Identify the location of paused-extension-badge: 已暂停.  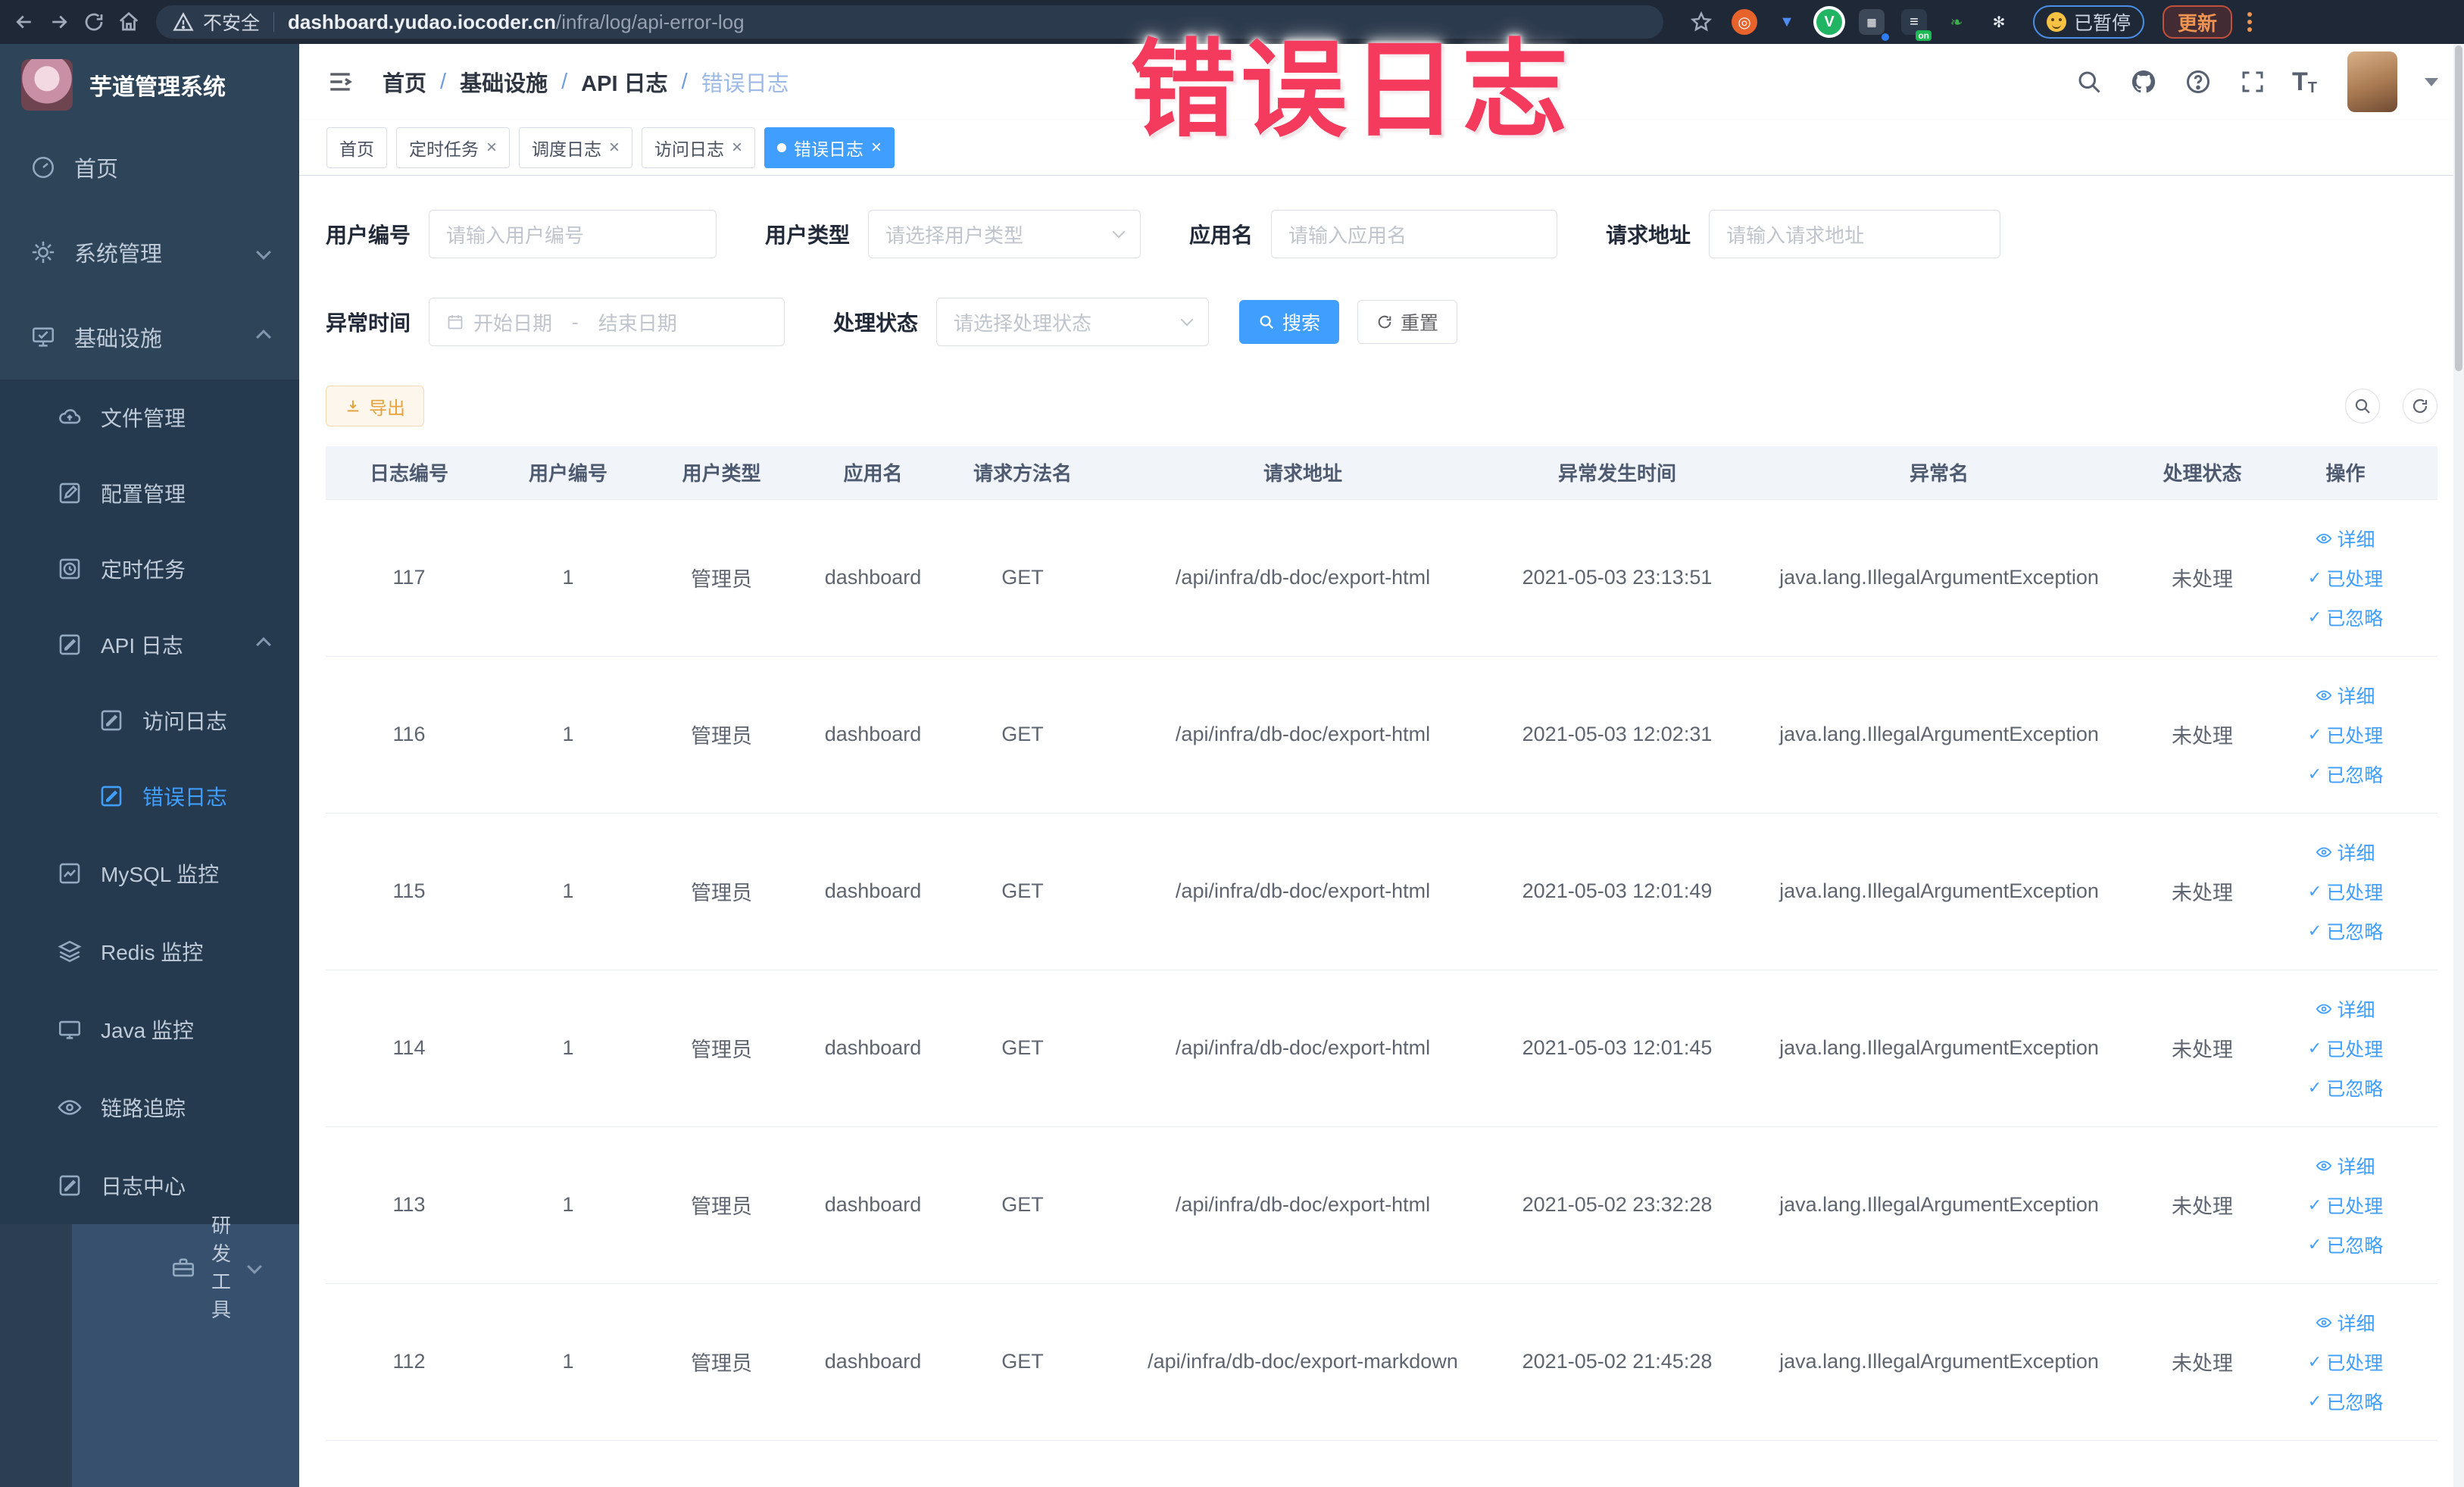
(2089, 22).